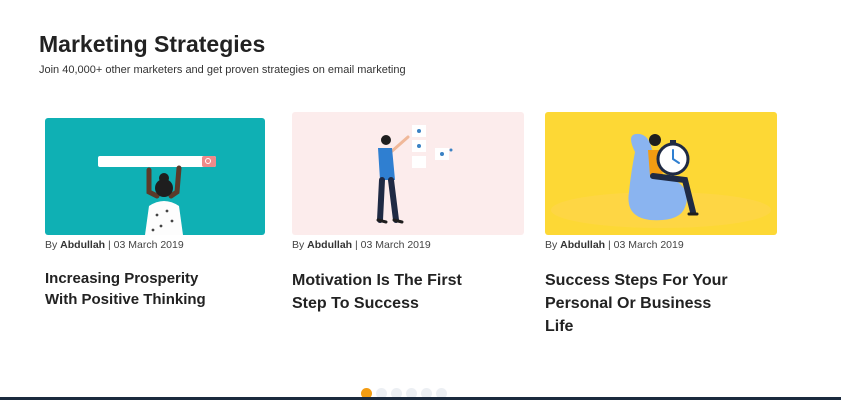 The image size is (841, 400). Describe the element at coordinates (152, 44) in the screenshot. I see `section-title: Marketing Strategies` at that location.